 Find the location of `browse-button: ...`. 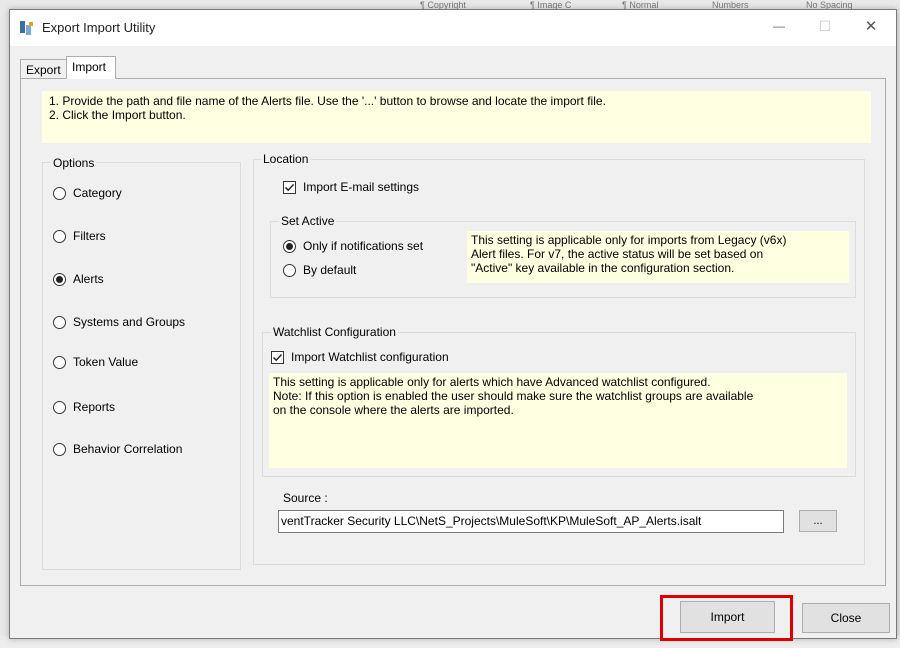

browse-button: ... is located at coordinates (818, 521).